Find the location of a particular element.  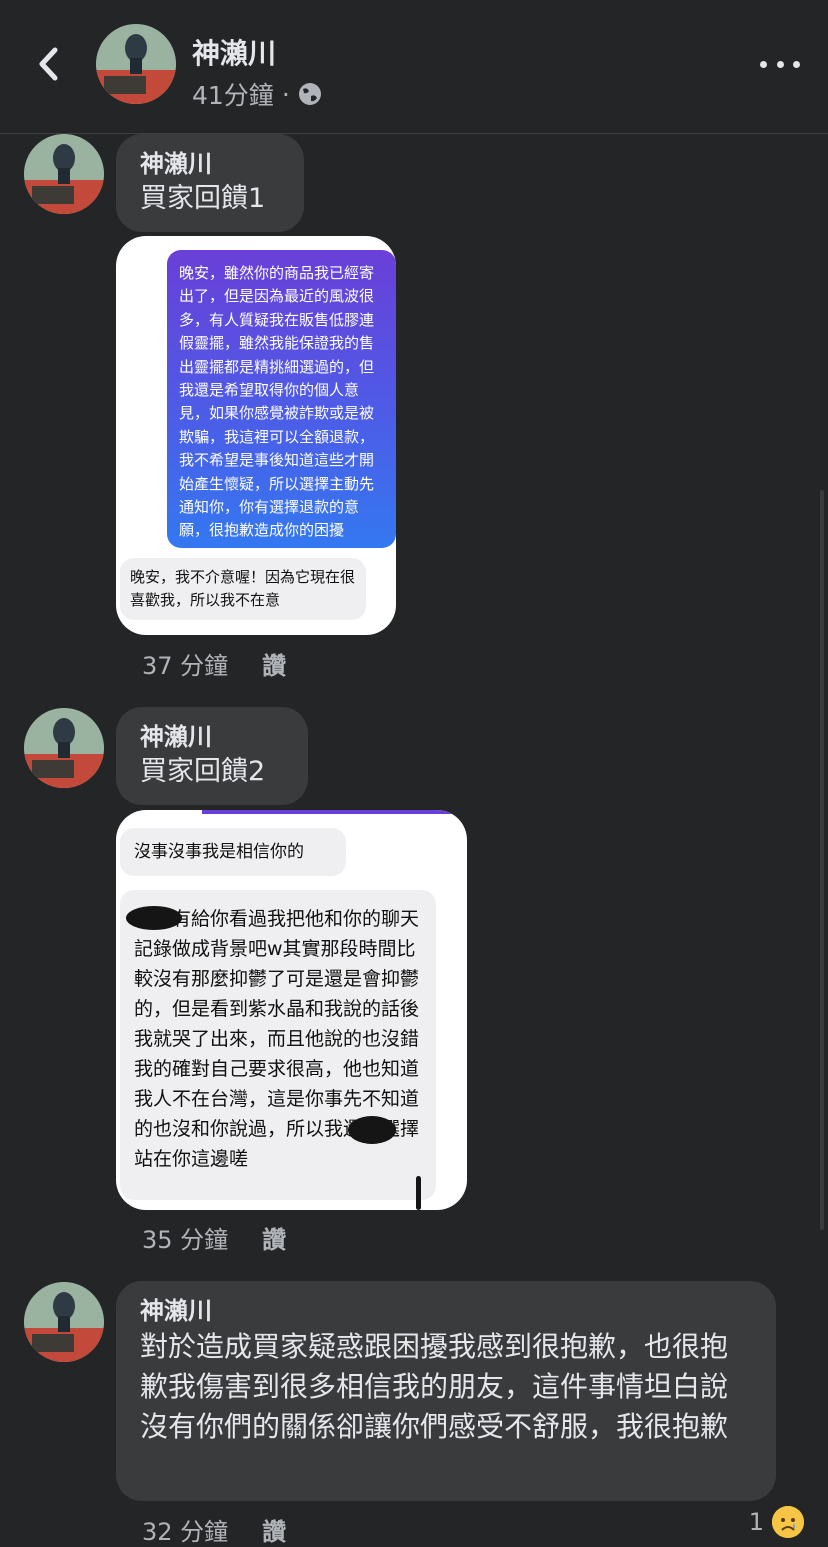

header-author-name: 神瀨川 is located at coordinates (234, 52).